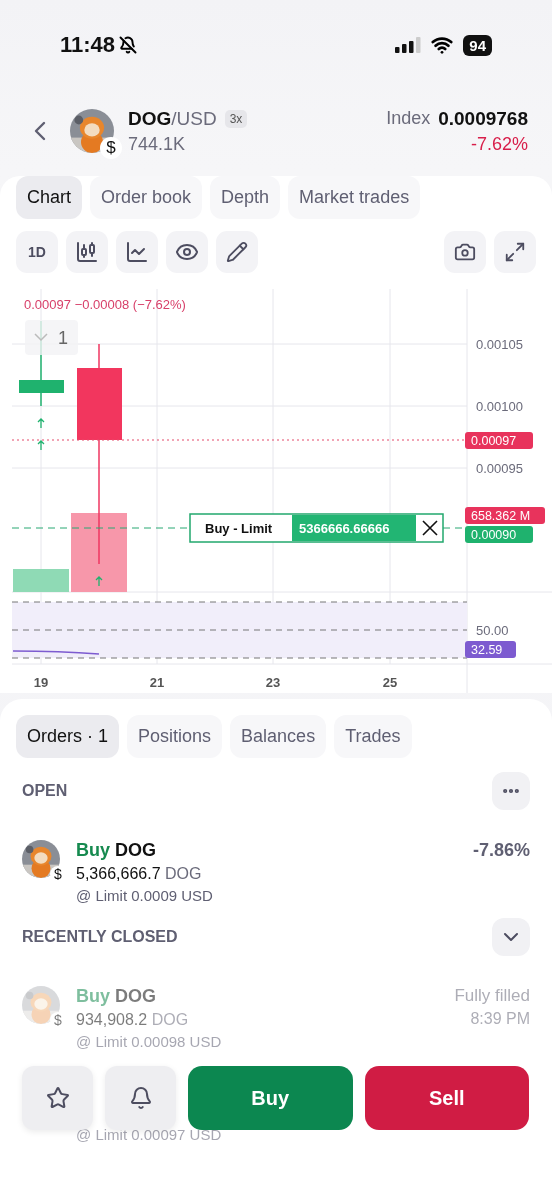 This screenshot has height=1200, width=552. Describe the element at coordinates (515, 252) in the screenshot. I see `expand-icon` at that location.